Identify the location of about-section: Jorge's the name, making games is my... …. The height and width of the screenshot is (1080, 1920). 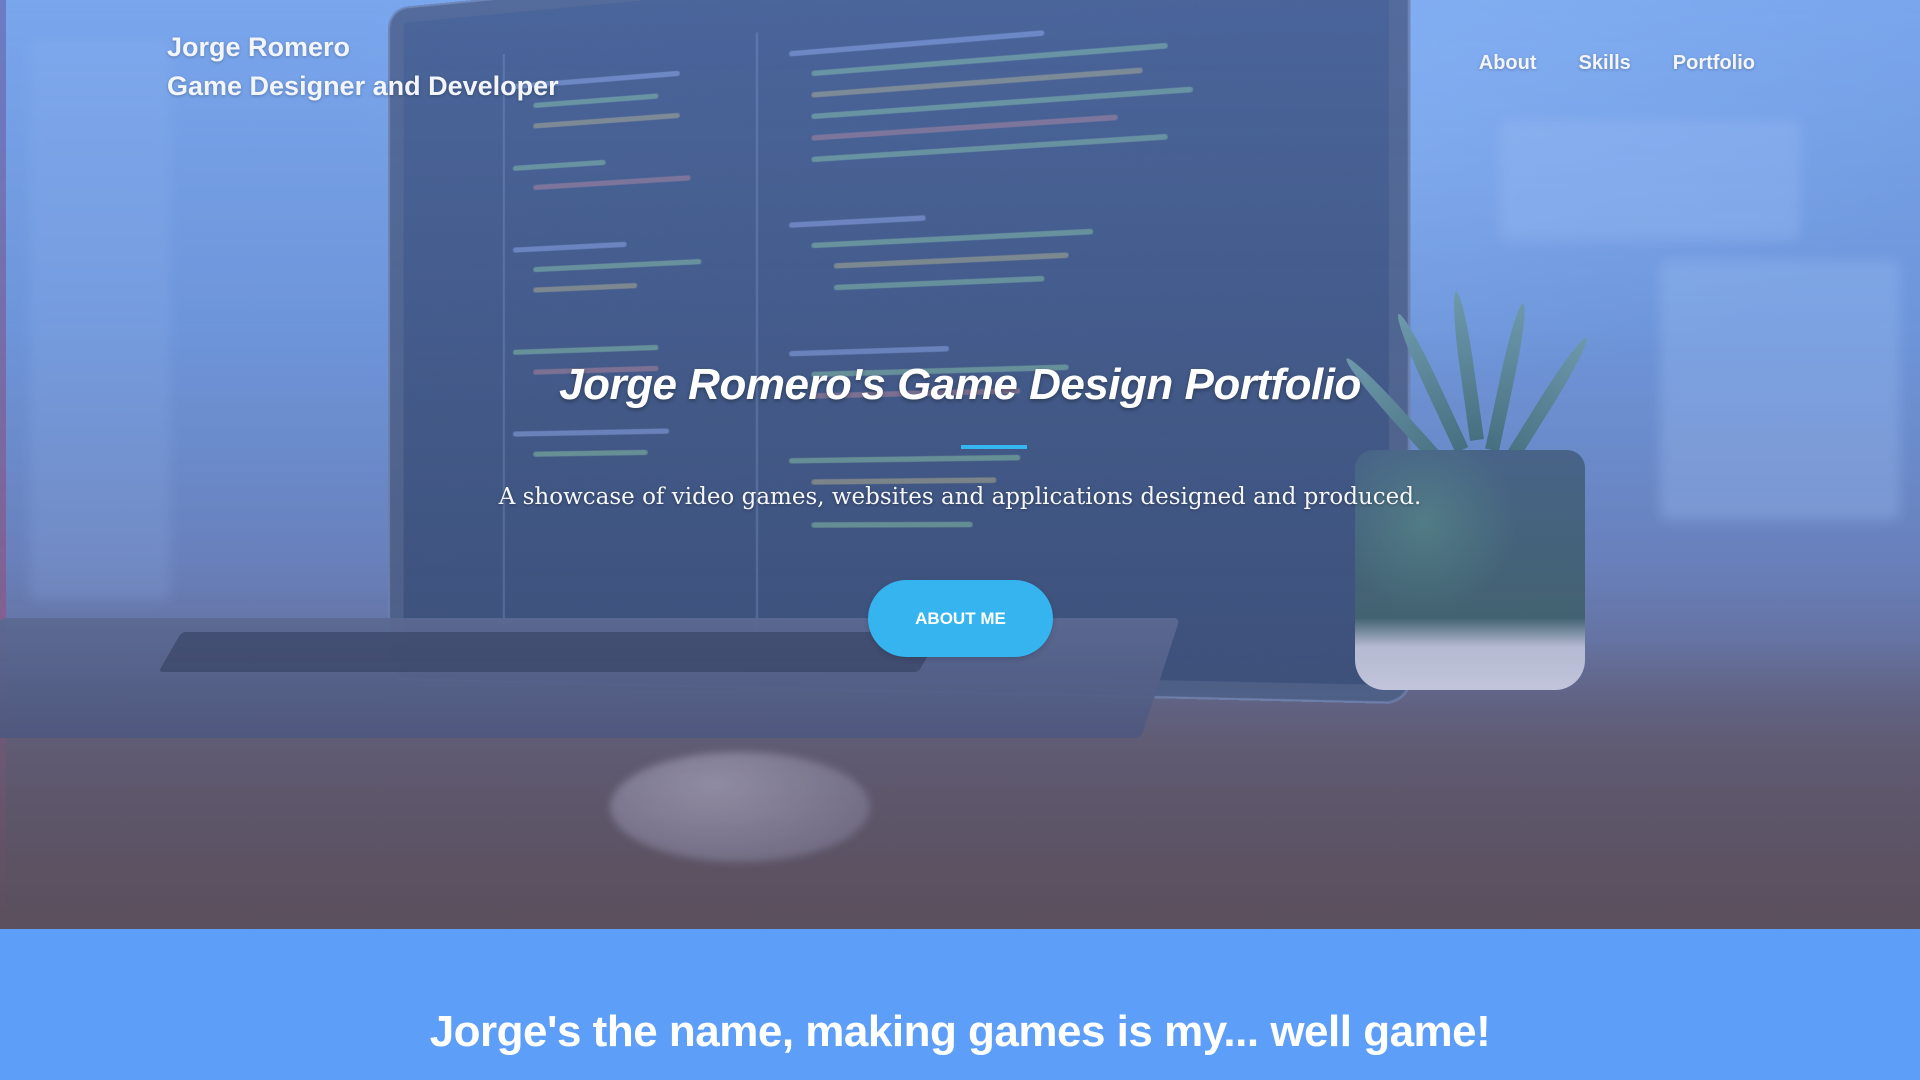
(960, 1004).